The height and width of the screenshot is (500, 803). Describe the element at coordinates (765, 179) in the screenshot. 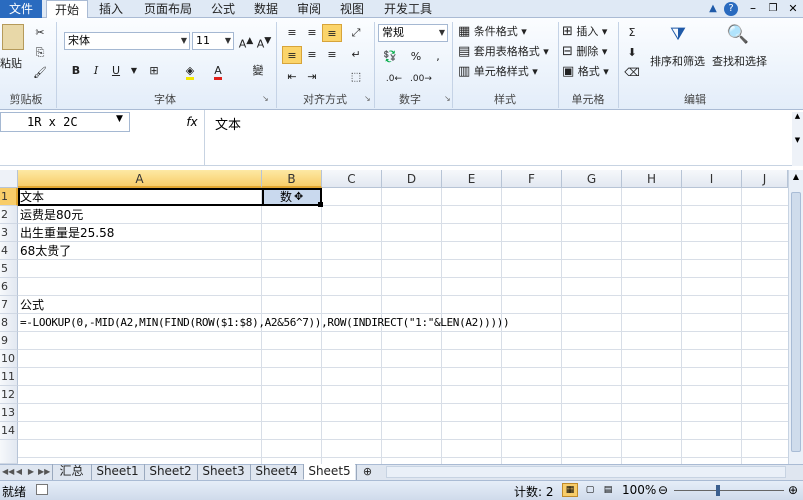

I see `column-header-j: J` at that location.